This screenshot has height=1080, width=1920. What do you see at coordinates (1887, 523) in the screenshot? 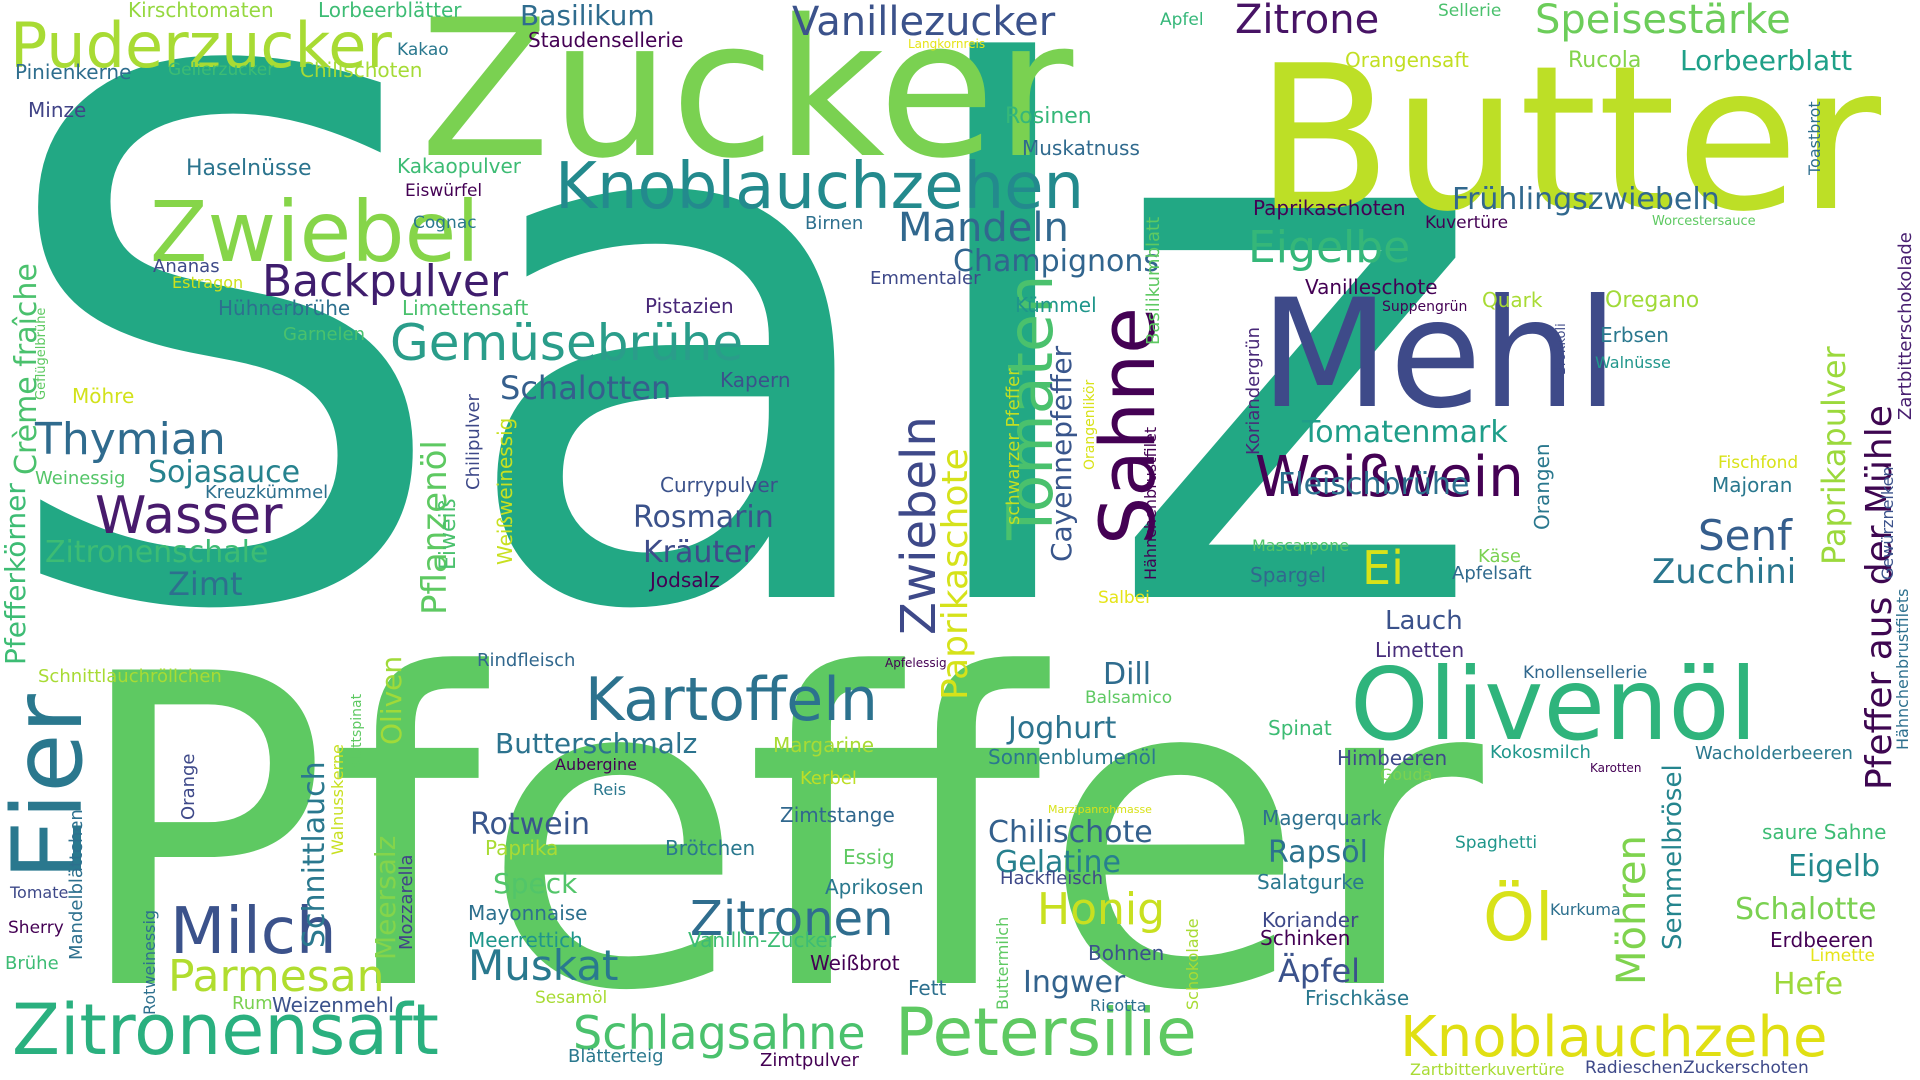
I see `word: Gewürznelken` at bounding box center [1887, 523].